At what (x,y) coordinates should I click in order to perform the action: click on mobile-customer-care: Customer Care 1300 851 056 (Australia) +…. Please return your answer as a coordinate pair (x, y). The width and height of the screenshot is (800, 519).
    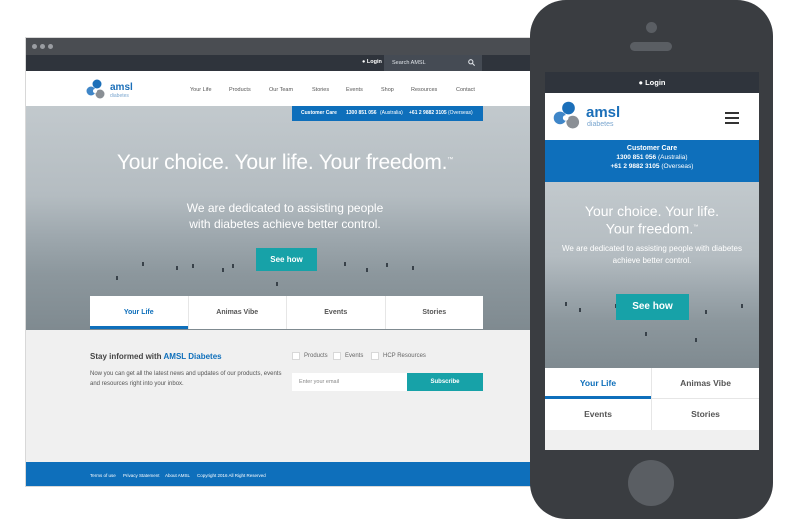
    Looking at the image, I should click on (652, 161).